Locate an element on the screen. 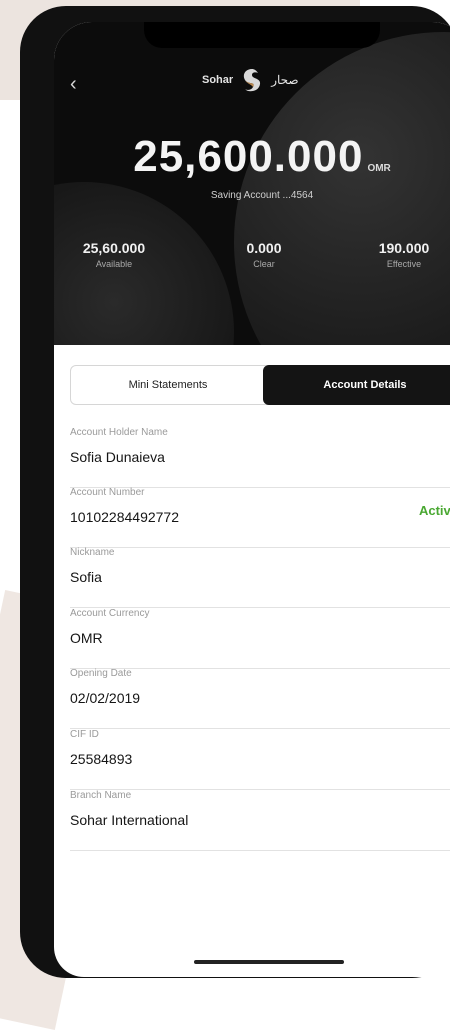 The width and height of the screenshot is (450, 1030). field-value: Sohar International is located at coordinates (129, 820).